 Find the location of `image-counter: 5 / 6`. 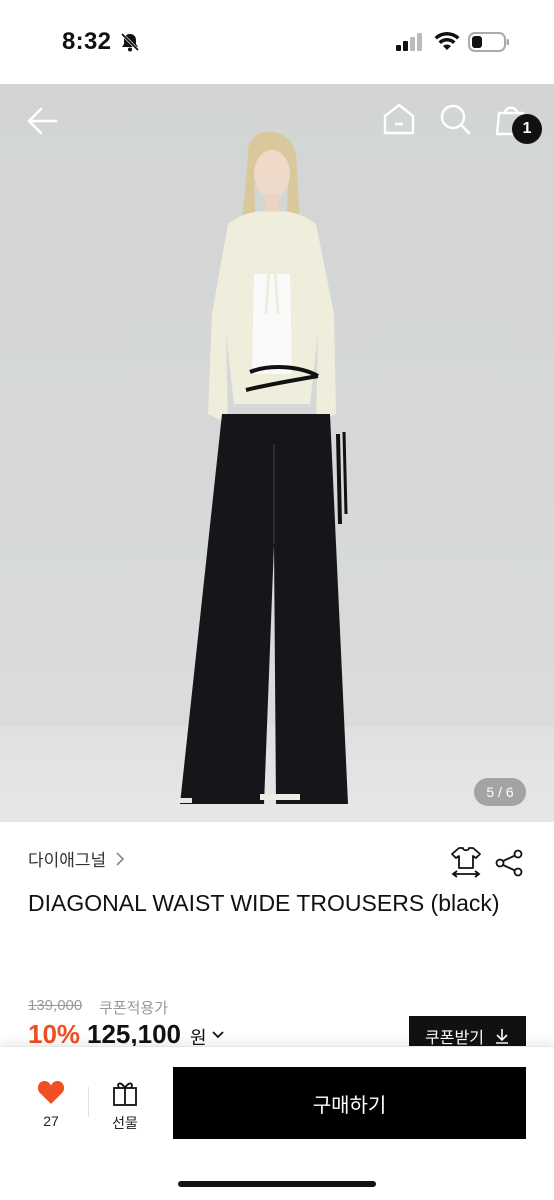

image-counter: 5 / 6 is located at coordinates (500, 792).